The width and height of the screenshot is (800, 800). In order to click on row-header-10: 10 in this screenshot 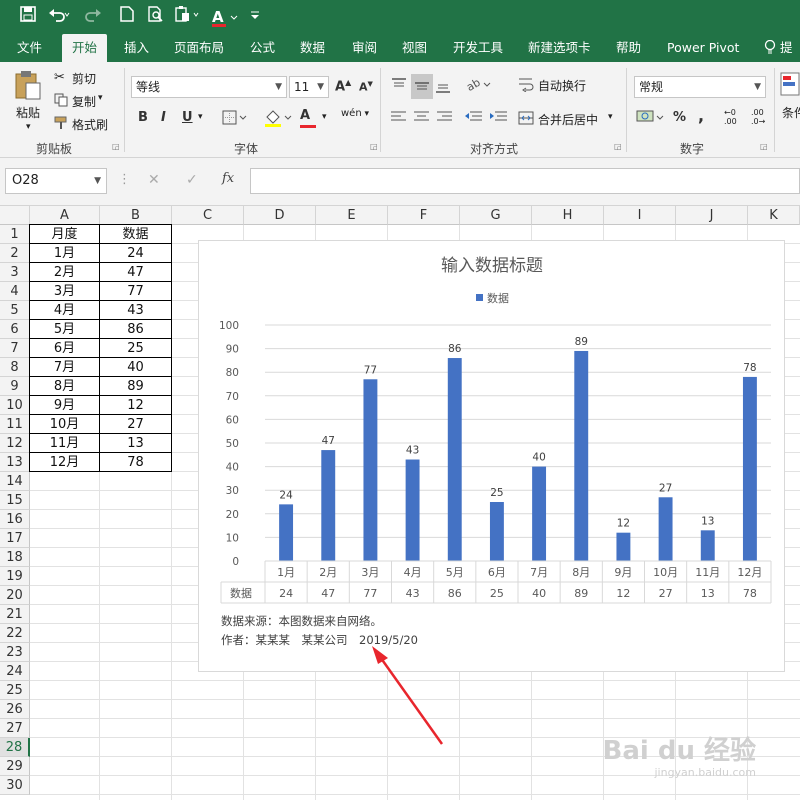, I will do `click(15, 405)`.